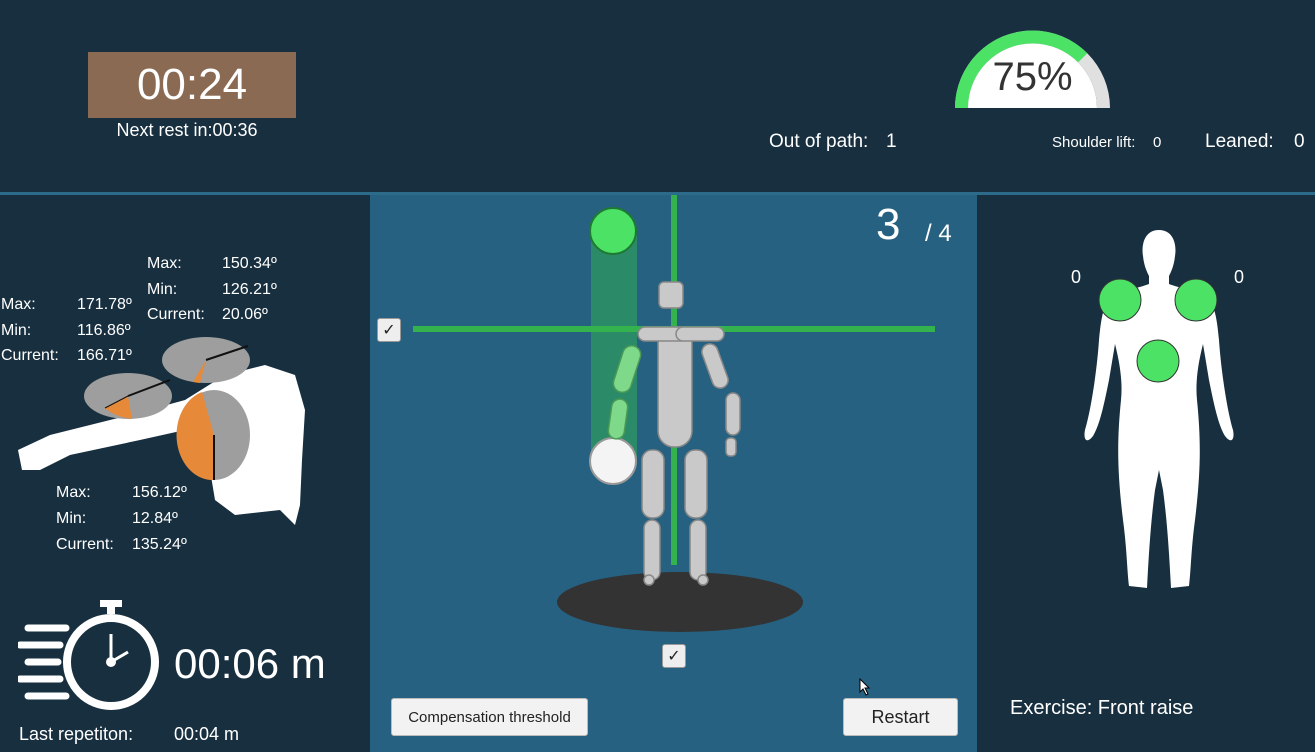  Describe the element at coordinates (613, 231) in the screenshot. I see `target-ball` at that location.